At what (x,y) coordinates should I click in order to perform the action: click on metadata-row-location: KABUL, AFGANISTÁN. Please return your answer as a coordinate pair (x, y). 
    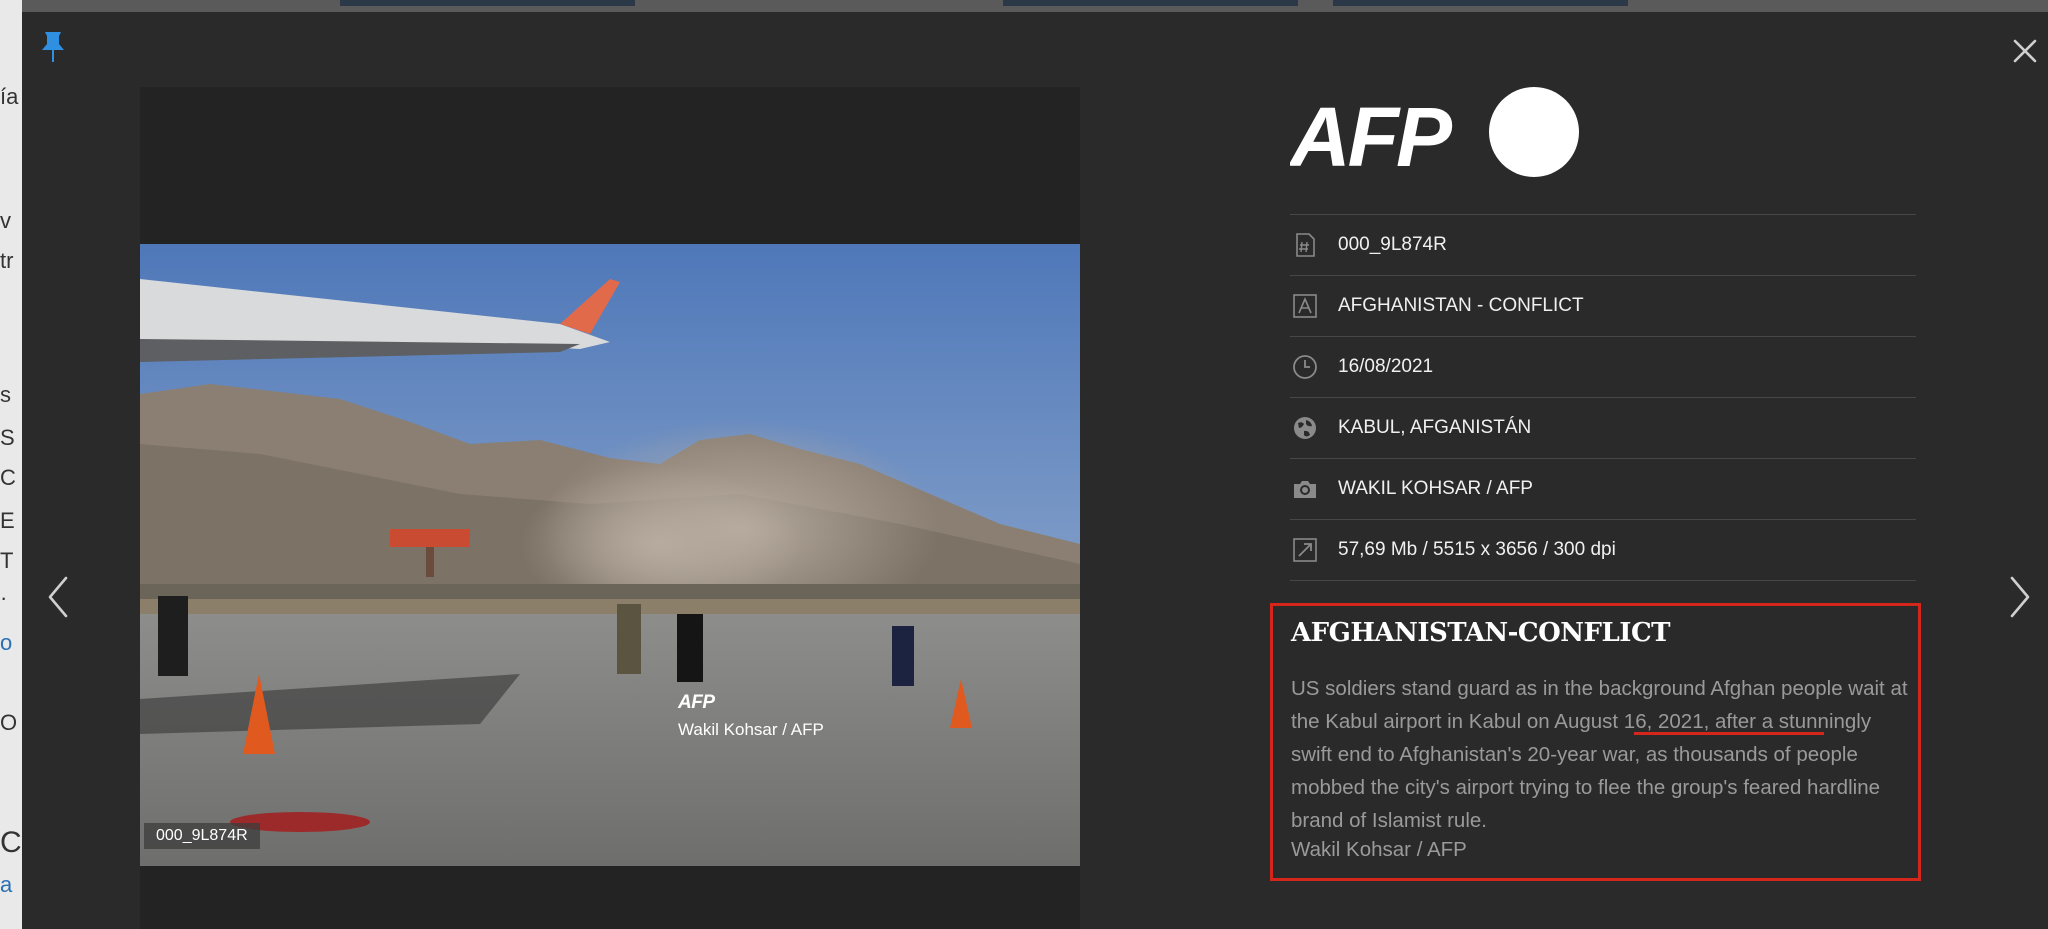
    Looking at the image, I should click on (1603, 427).